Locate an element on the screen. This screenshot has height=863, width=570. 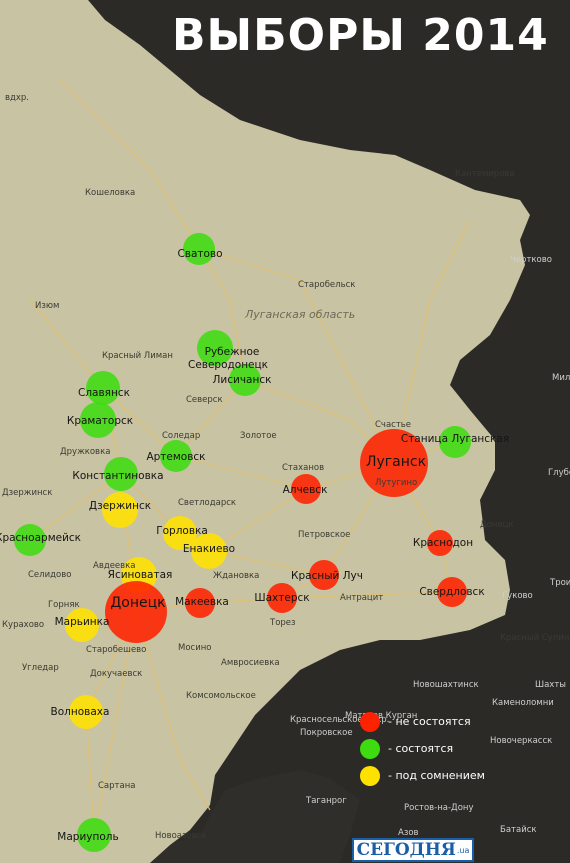
place-label: Красный Сулин is located at coordinates (534, 638).